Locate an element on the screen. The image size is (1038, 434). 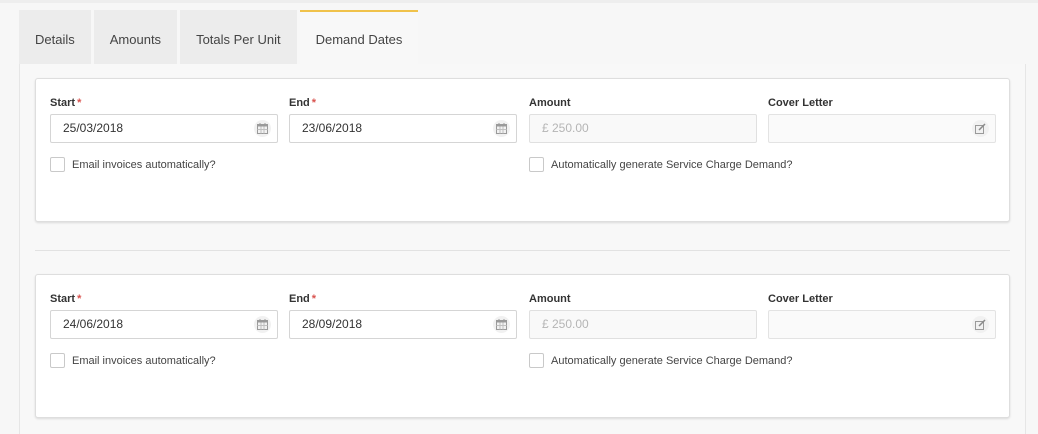
divider is located at coordinates (522, 250).